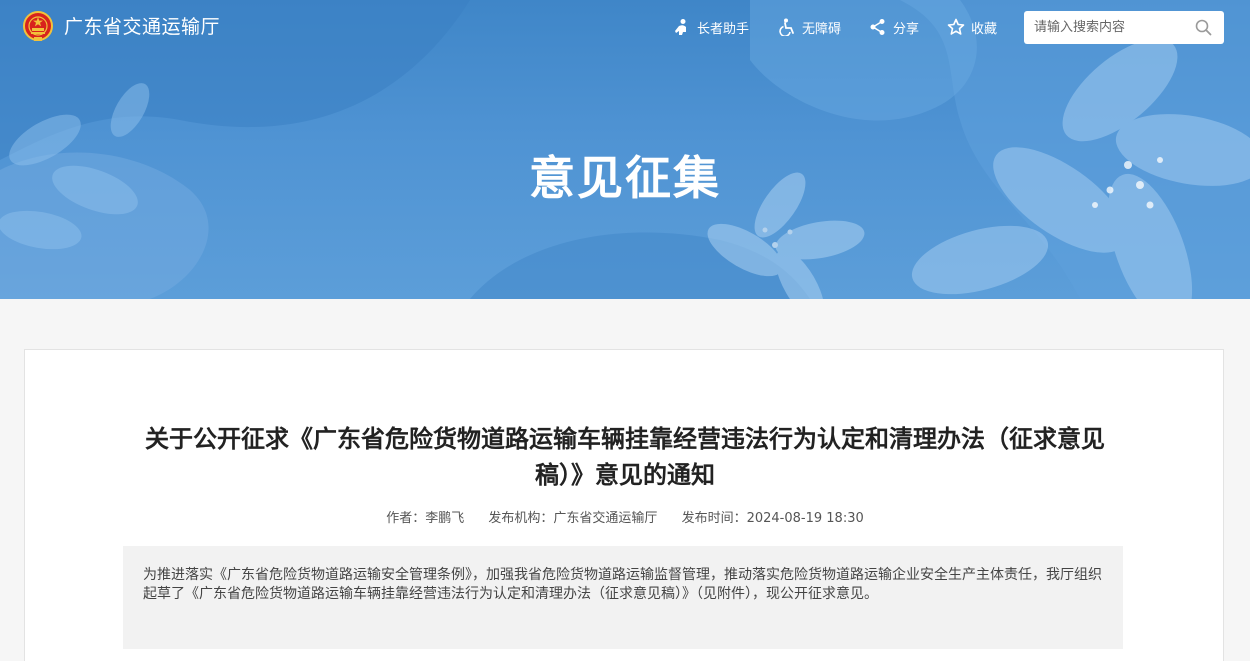  Describe the element at coordinates (445, 518) in the screenshot. I see `author-value: 李鹏飞` at that location.